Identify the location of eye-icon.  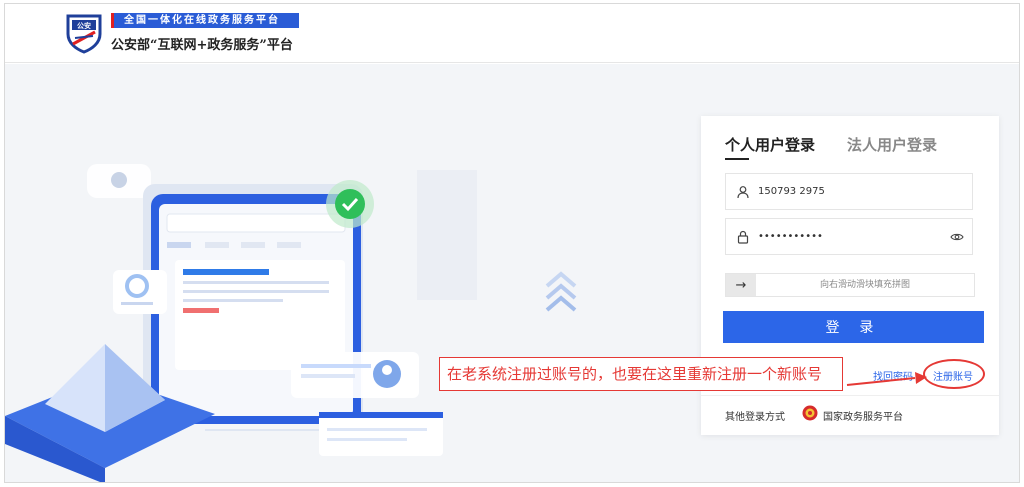
(957, 237).